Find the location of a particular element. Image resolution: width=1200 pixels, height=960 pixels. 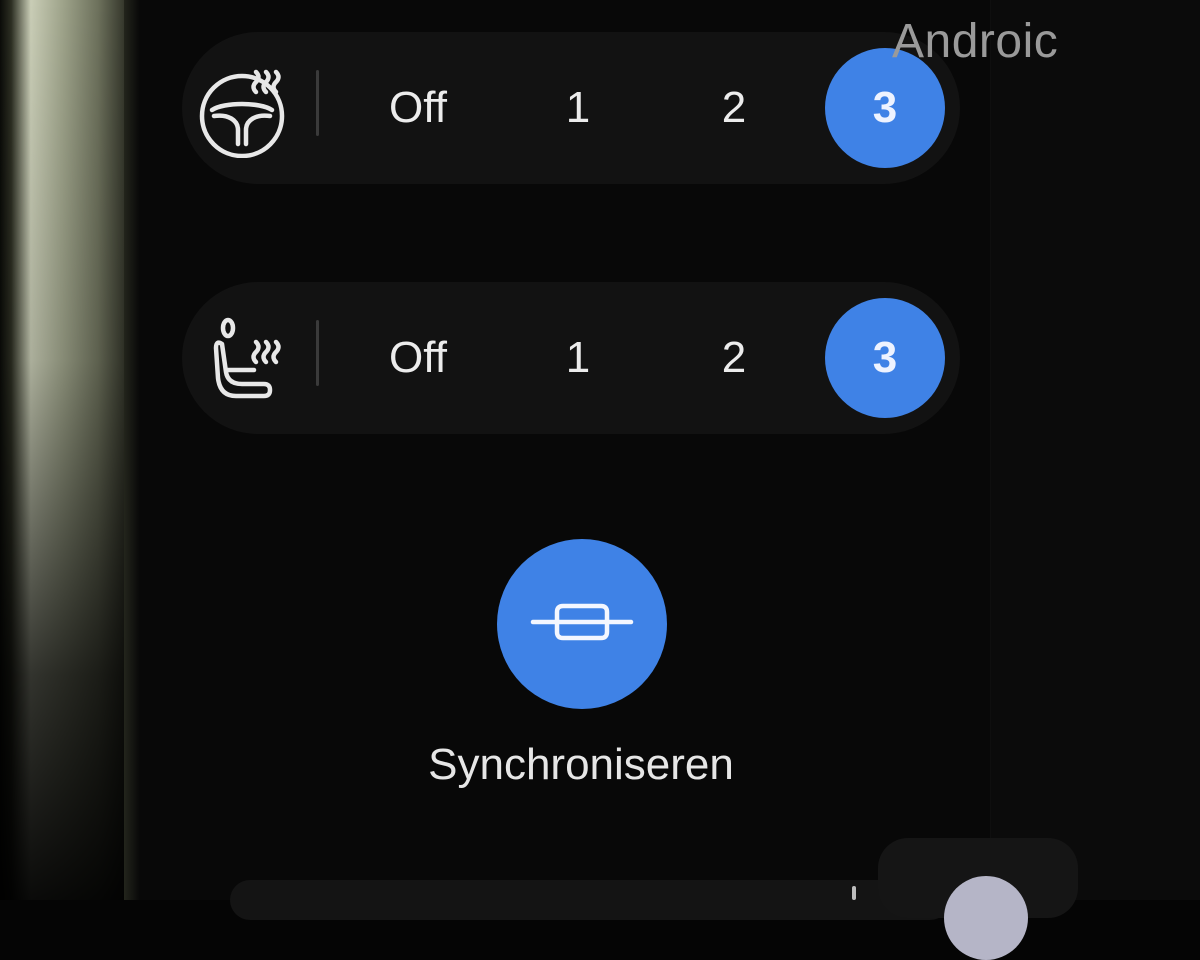

sync-button is located at coordinates (582, 624).